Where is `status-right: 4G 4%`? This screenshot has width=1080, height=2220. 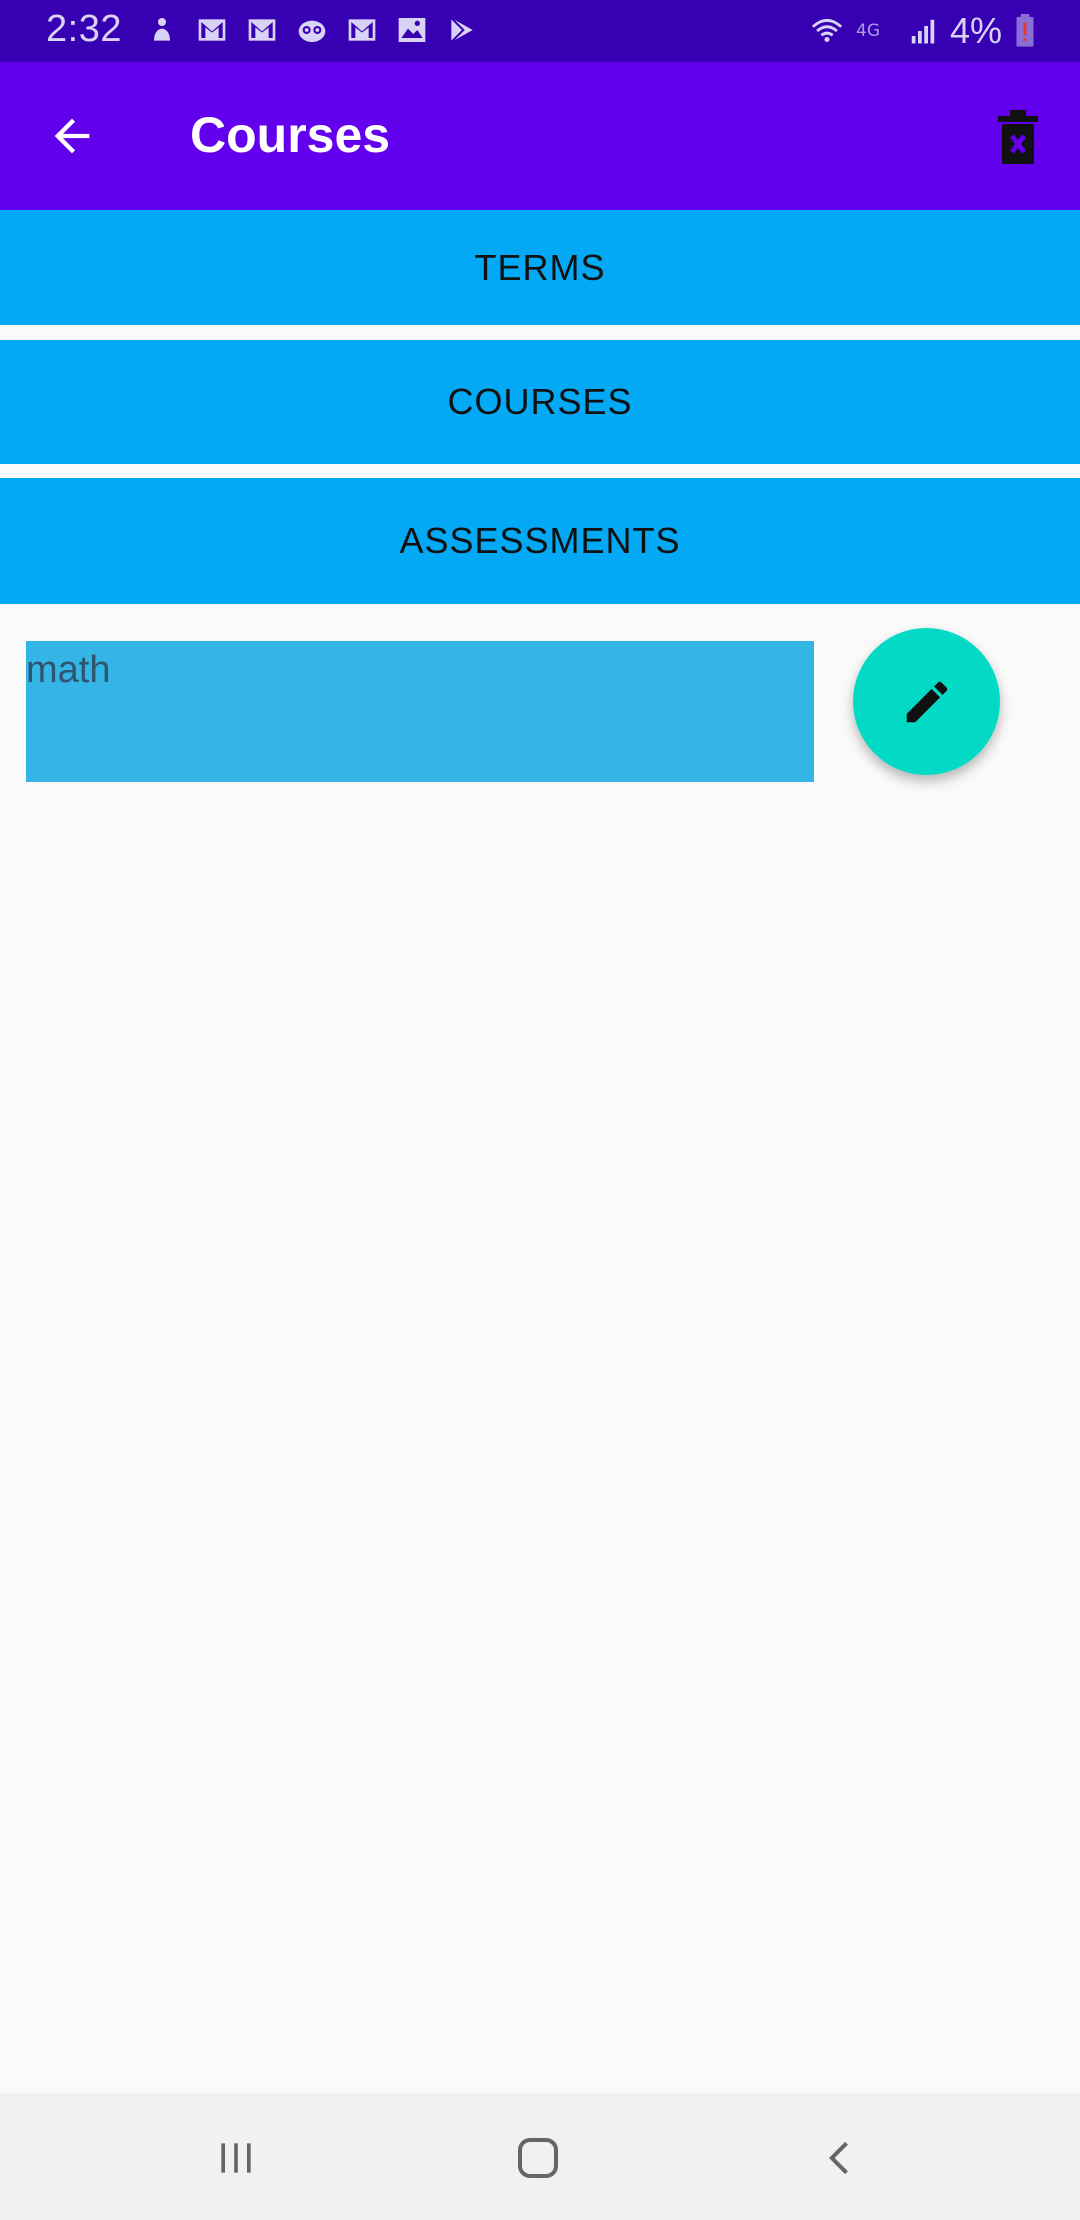 status-right: 4G 4% is located at coordinates (923, 31).